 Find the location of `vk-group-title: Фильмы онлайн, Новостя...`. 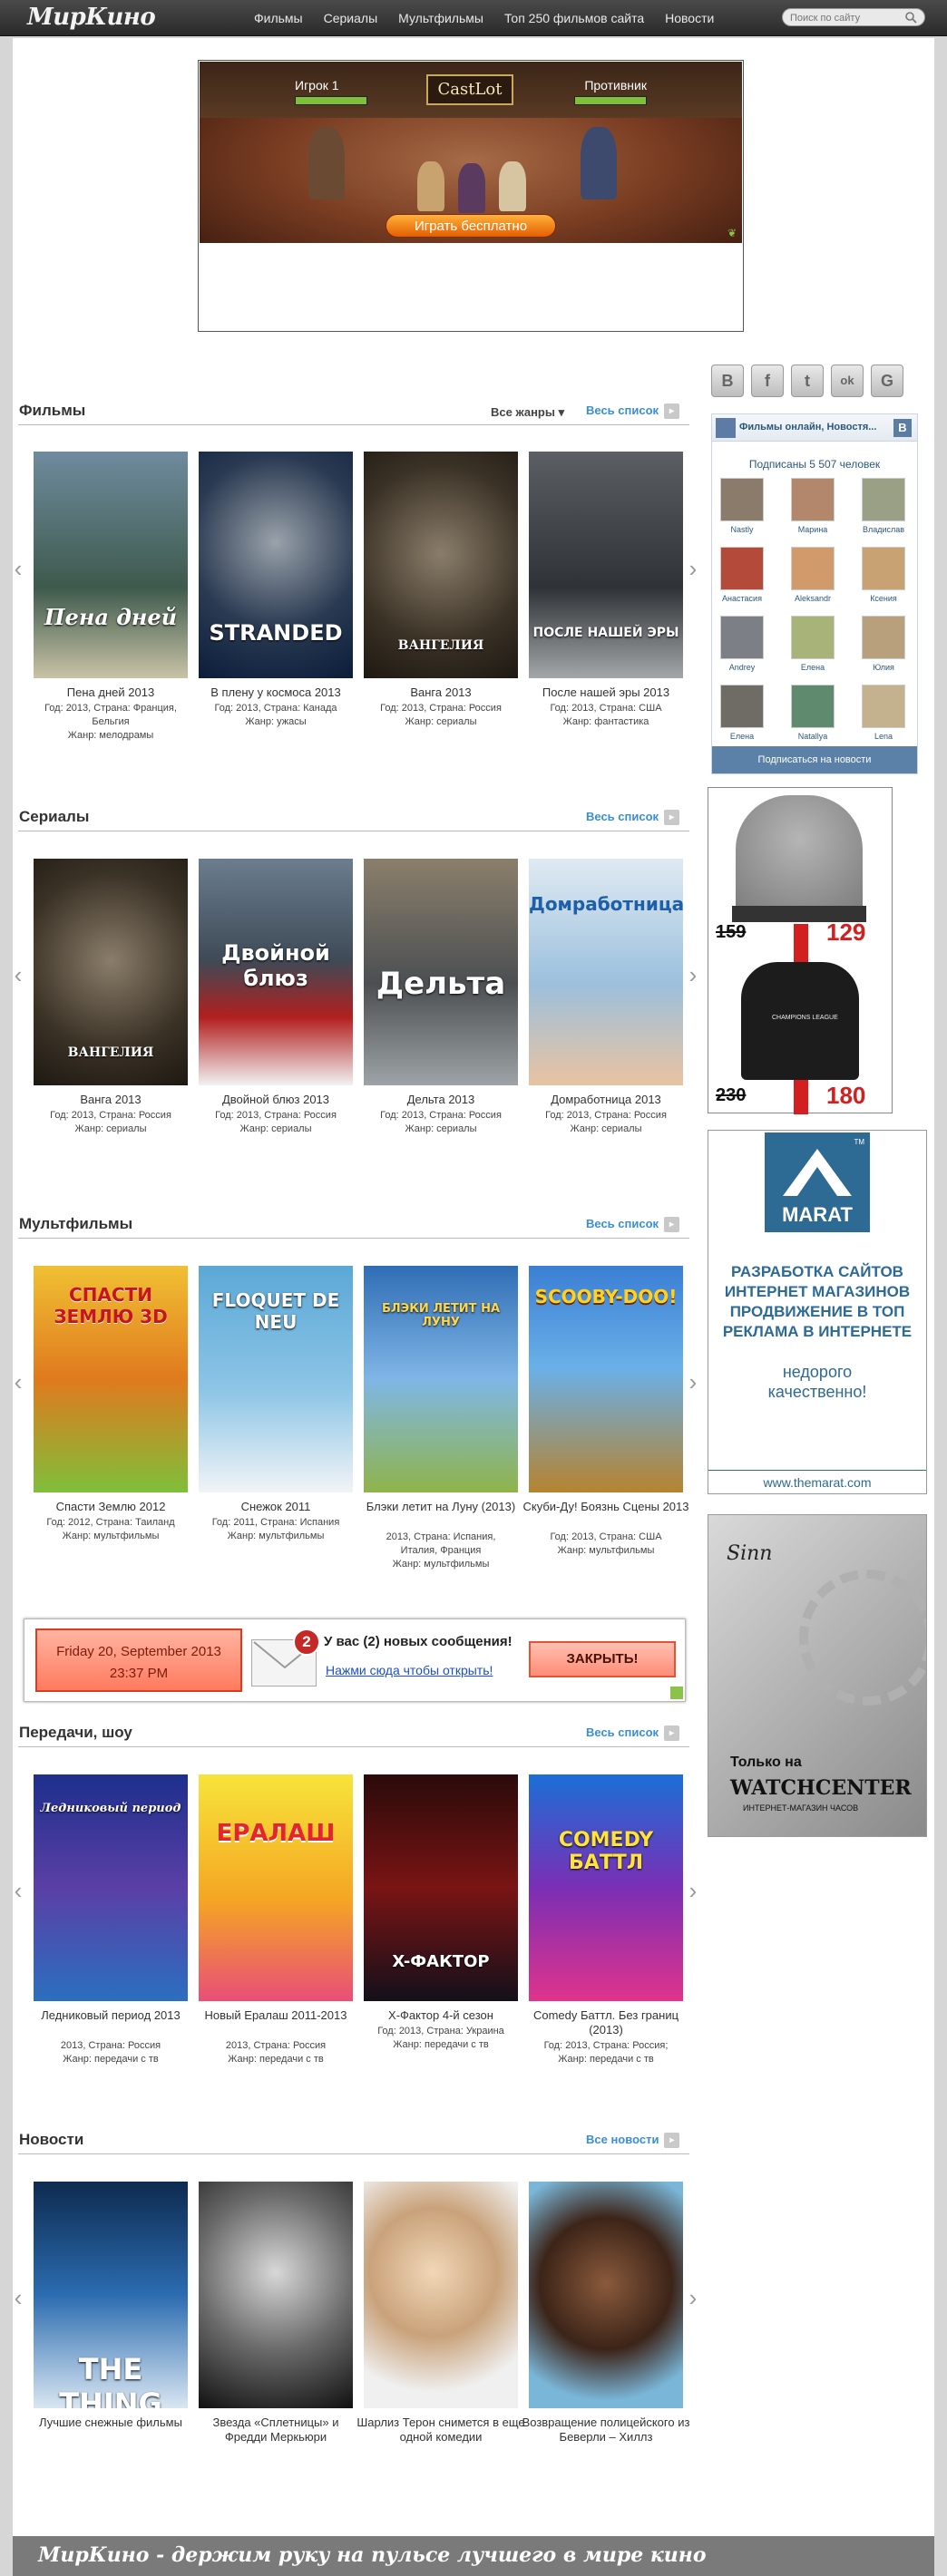

vk-group-title: Фильмы онлайн, Новостя... is located at coordinates (807, 427).